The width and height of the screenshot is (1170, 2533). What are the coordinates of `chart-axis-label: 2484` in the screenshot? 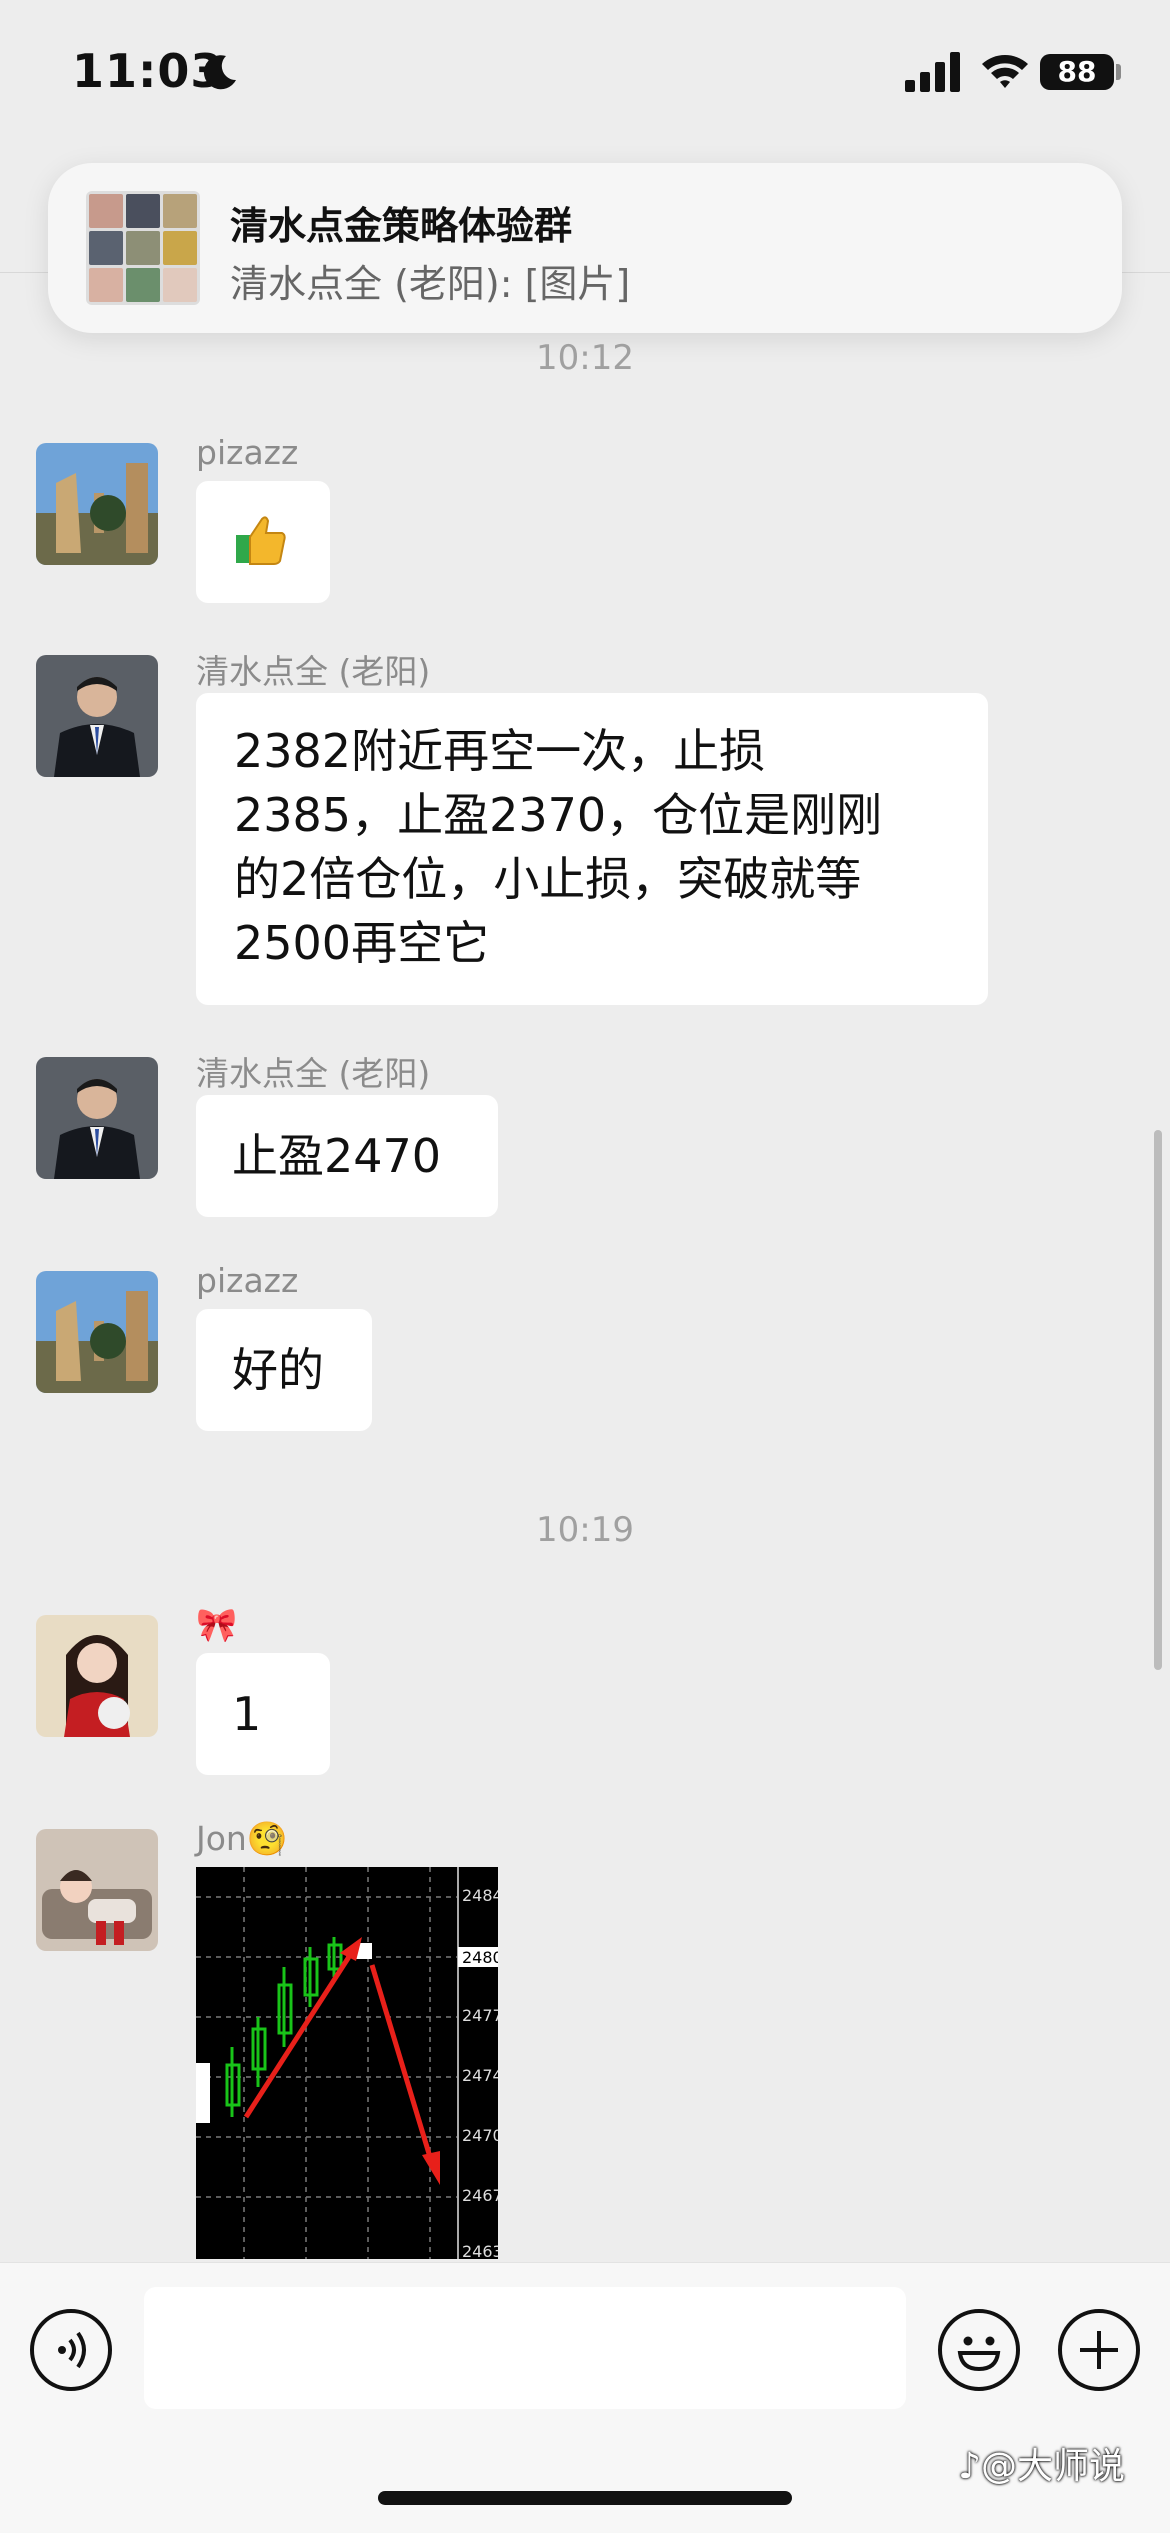 It's located at (480, 1895).